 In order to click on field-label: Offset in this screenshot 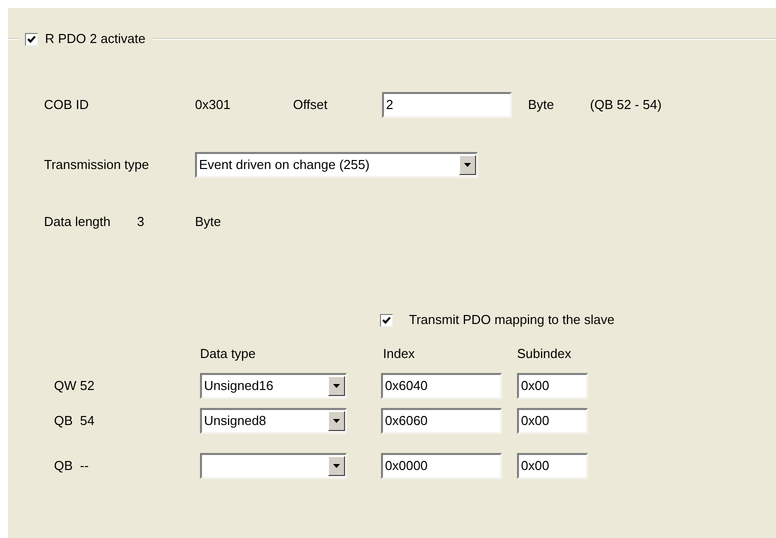, I will do `click(310, 105)`.